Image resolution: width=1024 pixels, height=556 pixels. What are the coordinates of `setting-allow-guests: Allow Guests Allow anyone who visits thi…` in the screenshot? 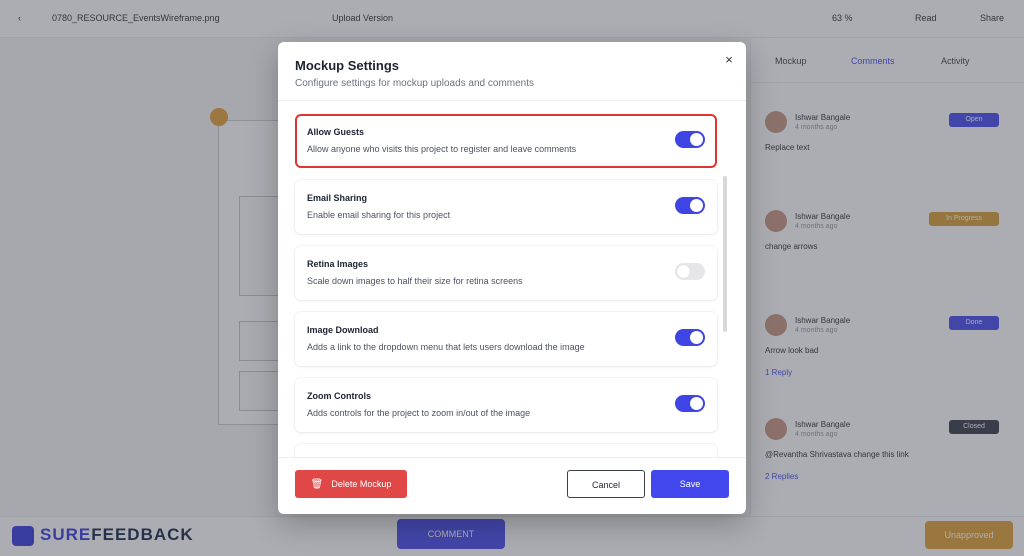 It's located at (506, 141).